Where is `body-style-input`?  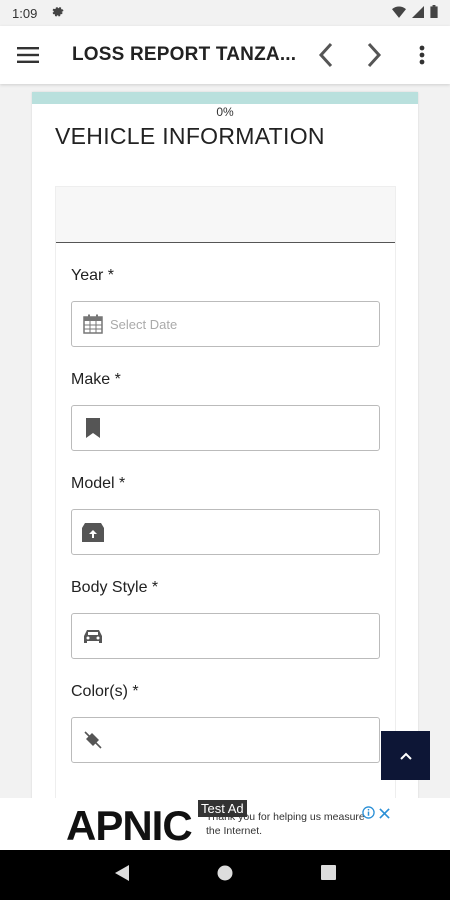
body-style-input is located at coordinates (239, 636).